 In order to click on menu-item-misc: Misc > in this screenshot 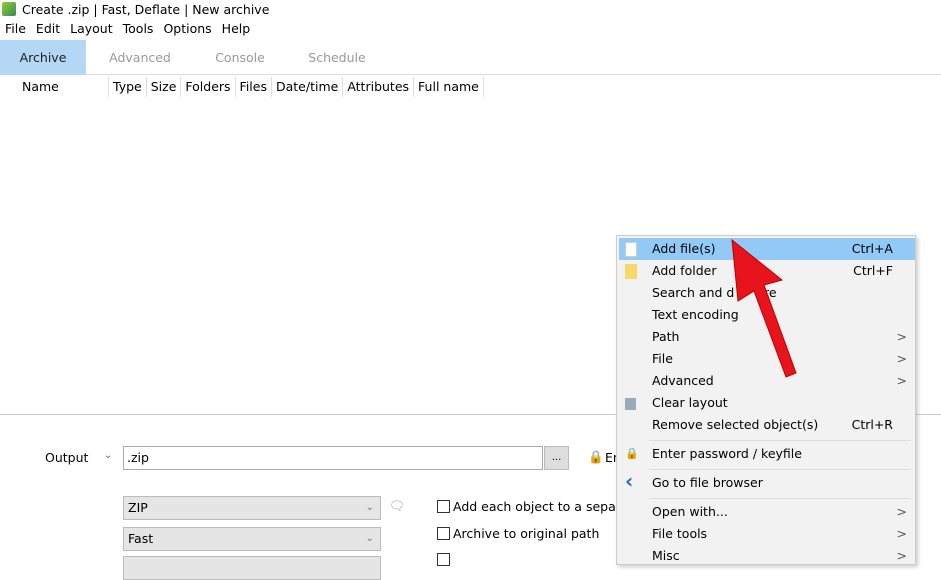, I will do `click(767, 556)`.